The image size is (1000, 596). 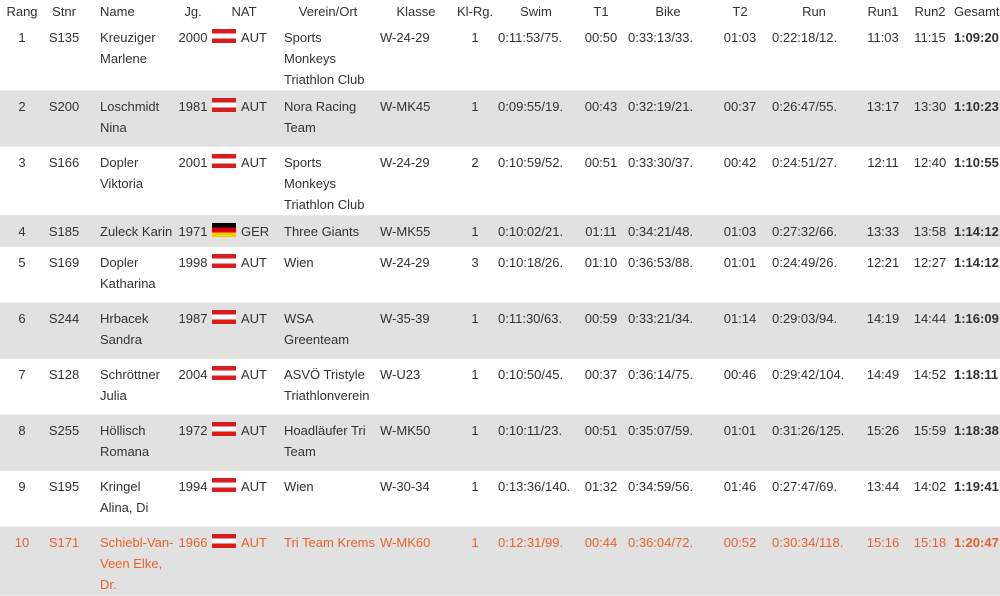 What do you see at coordinates (536, 561) in the screenshot?
I see `swim-cell: 0:12:31/99.` at bounding box center [536, 561].